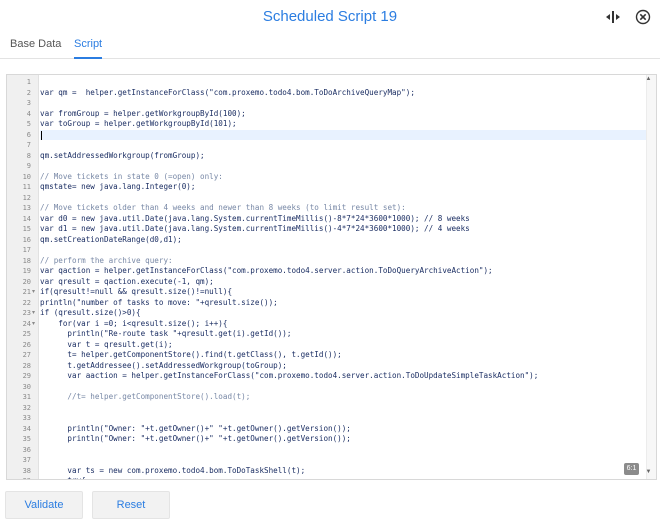  I want to click on line-number: 34, so click(26, 428).